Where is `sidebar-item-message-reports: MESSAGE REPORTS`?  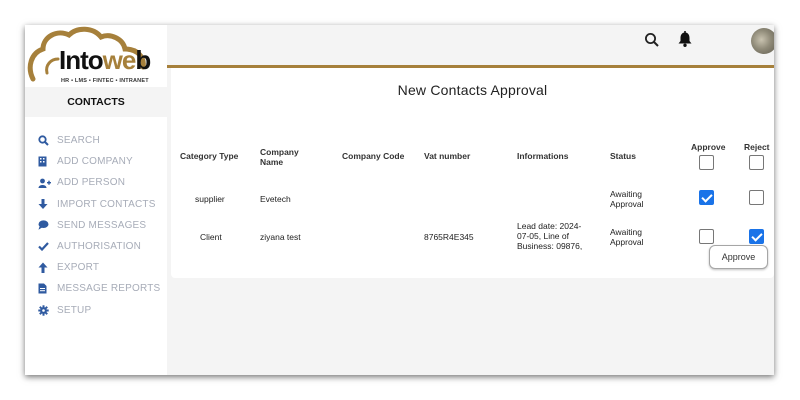
sidebar-item-message-reports: MESSAGE REPORTS is located at coordinates (99, 288).